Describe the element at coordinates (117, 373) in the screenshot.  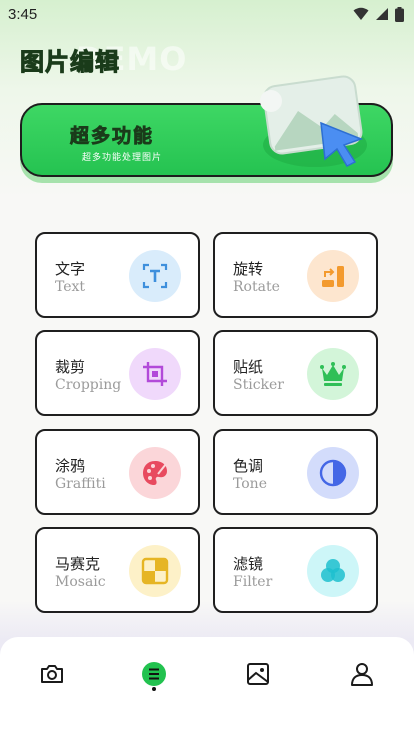
I see `tool-card-crop: 裁剪 Cropping` at that location.